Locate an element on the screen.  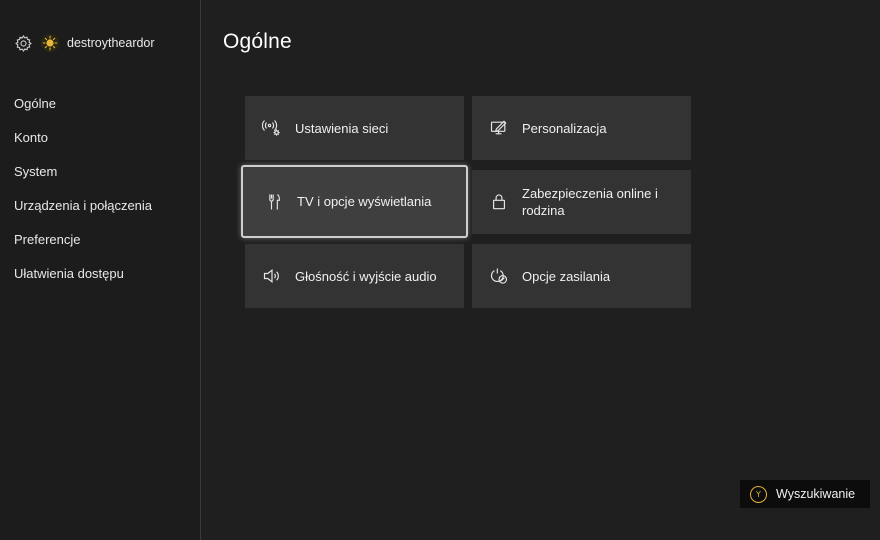
tile-label: Personalizacja is located at coordinates (564, 128).